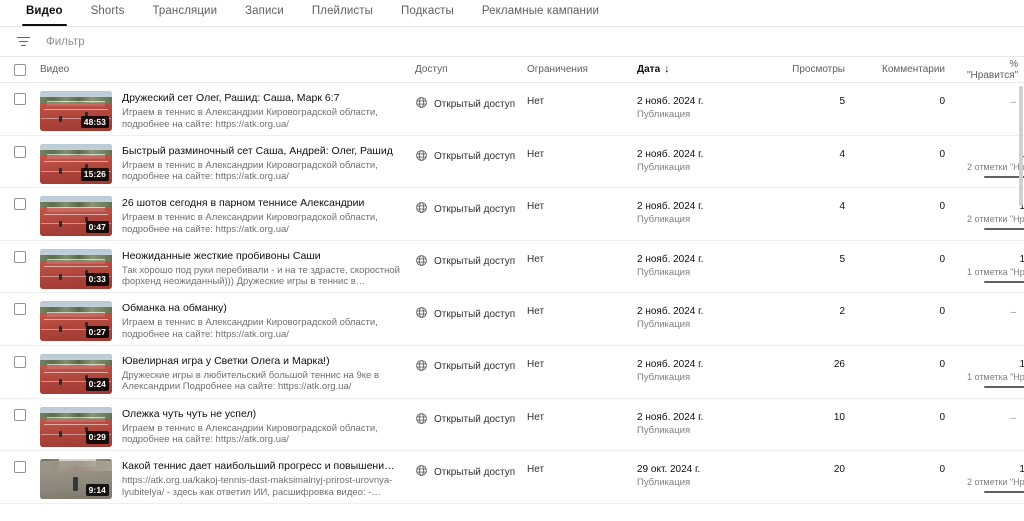 The image size is (1024, 521). What do you see at coordinates (184, 13) in the screenshot?
I see `tab-2: Трансляции` at bounding box center [184, 13].